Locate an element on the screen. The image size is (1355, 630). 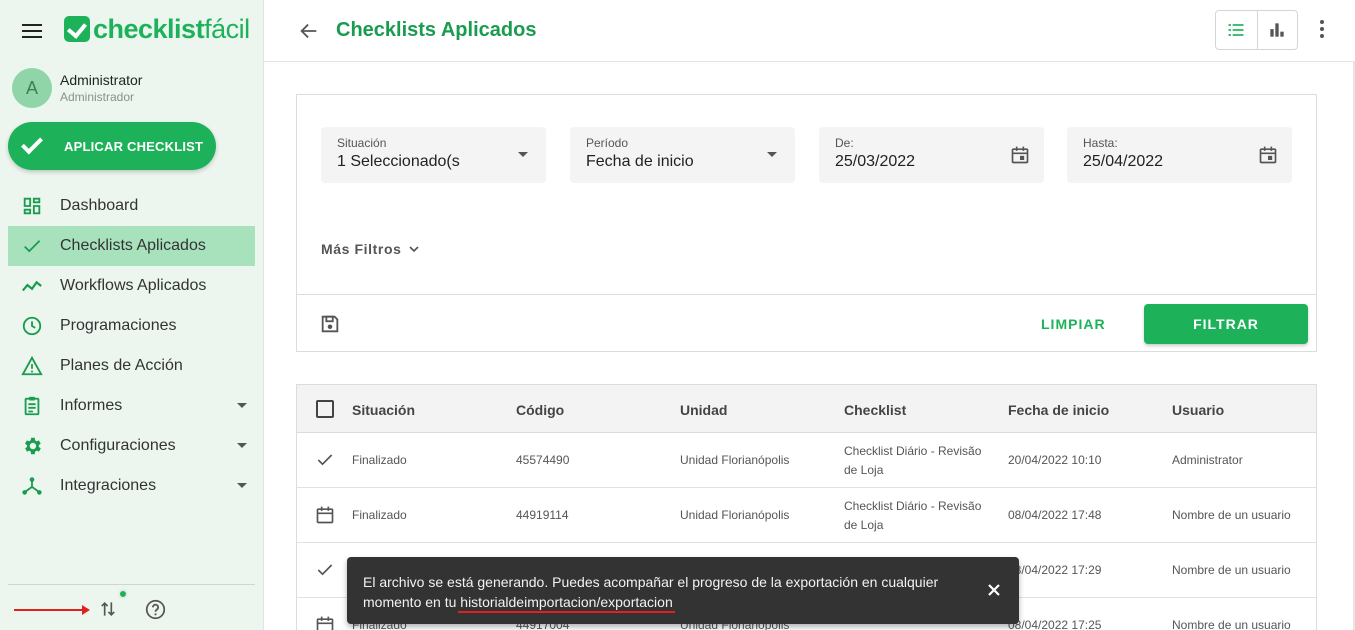
date-to-field: Hasta: 25/04/2022 is located at coordinates (1179, 155).